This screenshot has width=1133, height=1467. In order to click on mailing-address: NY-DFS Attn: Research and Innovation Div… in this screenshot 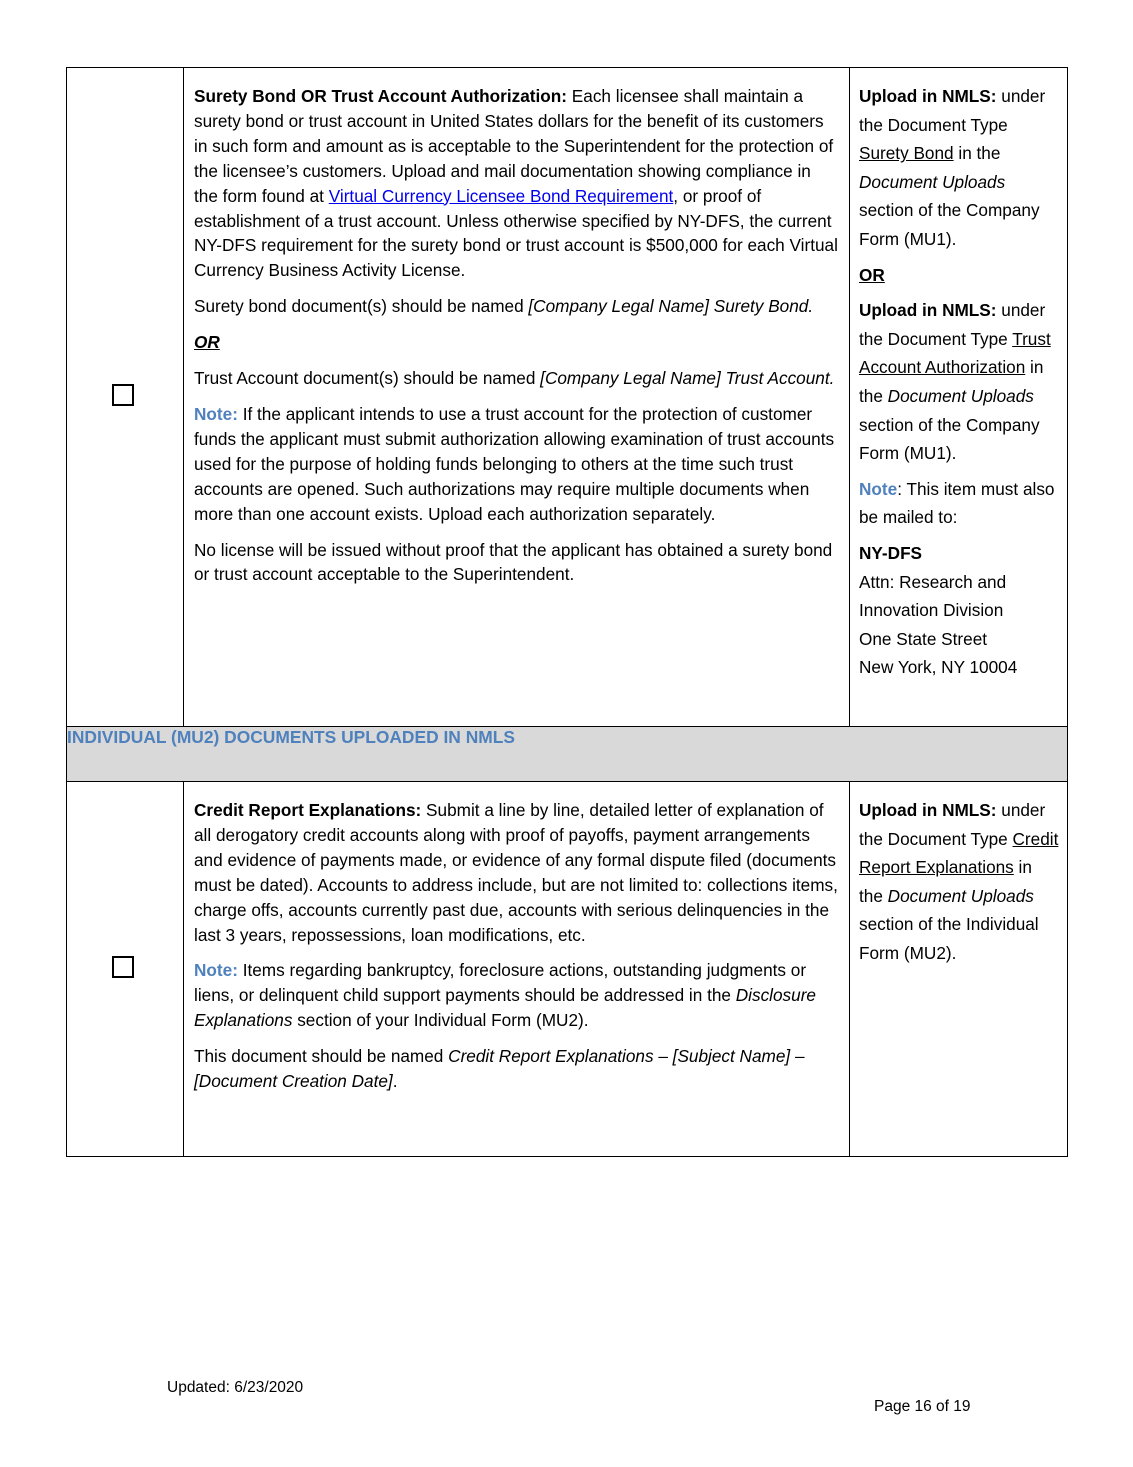, I will do `click(938, 610)`.